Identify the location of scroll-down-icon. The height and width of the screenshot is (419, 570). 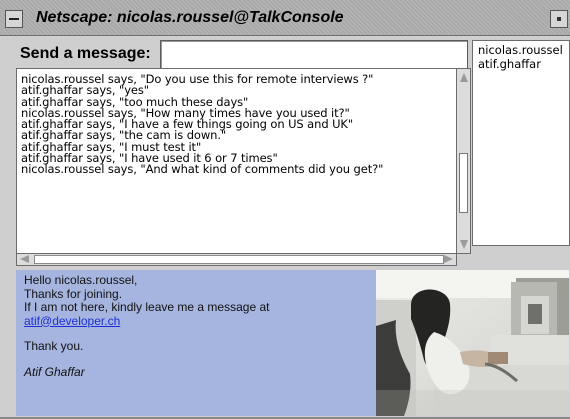
(464, 244).